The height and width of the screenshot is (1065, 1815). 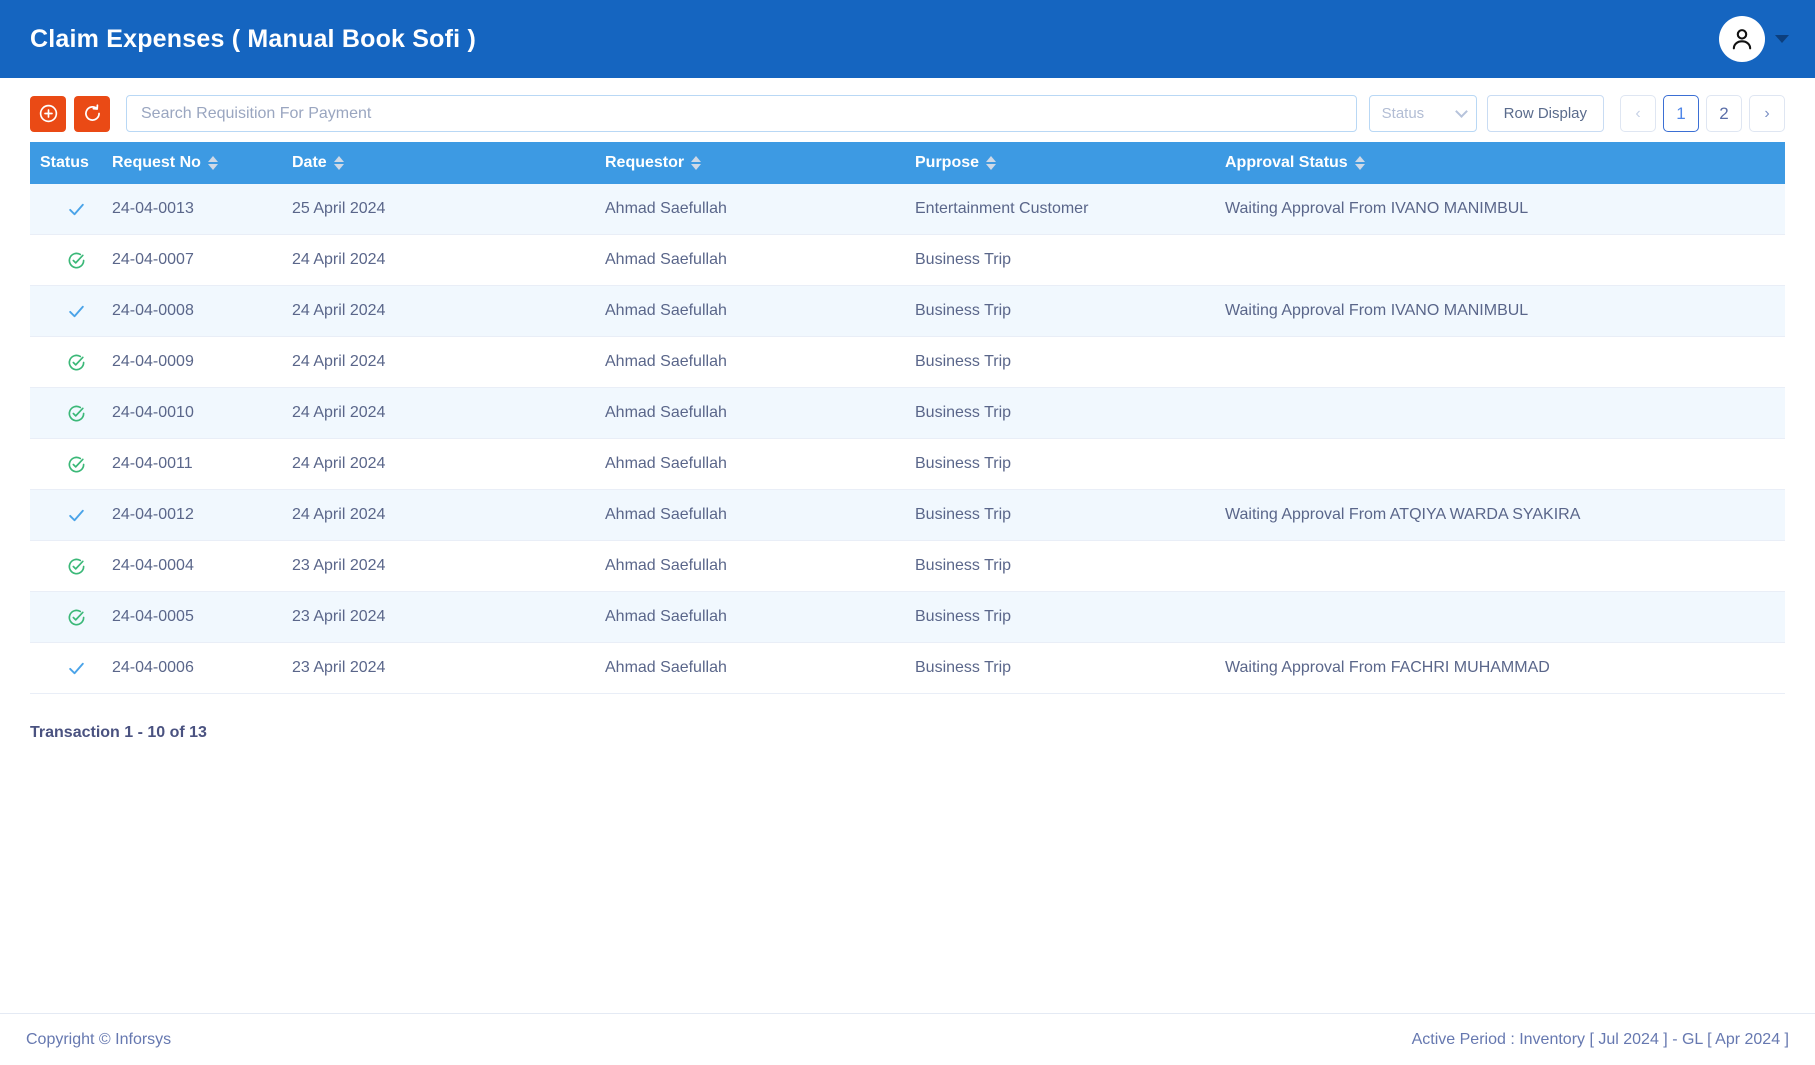 I want to click on search-input, so click(x=741, y=113).